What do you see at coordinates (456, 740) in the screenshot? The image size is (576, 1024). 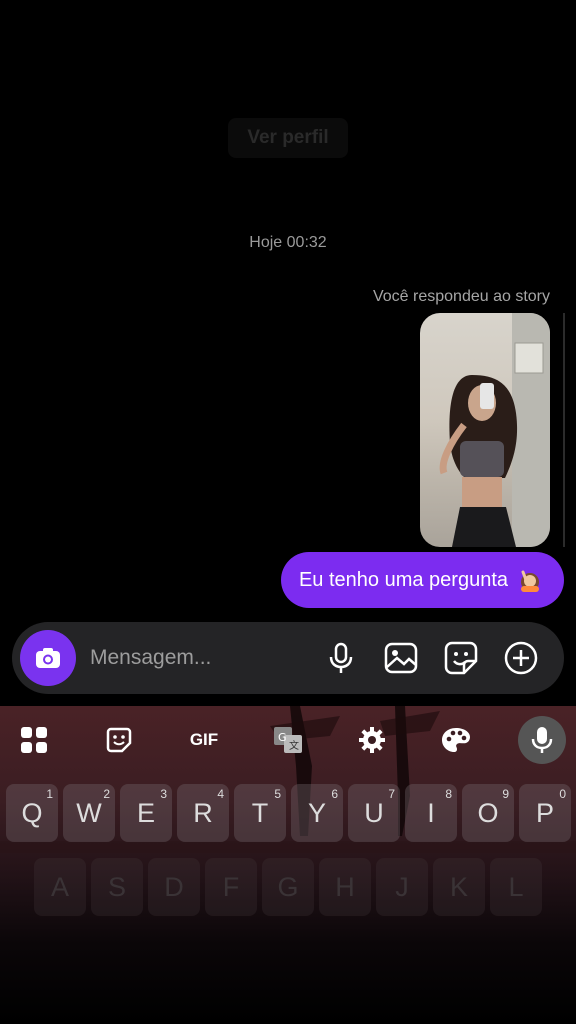 I see `theme-palette-icon` at bounding box center [456, 740].